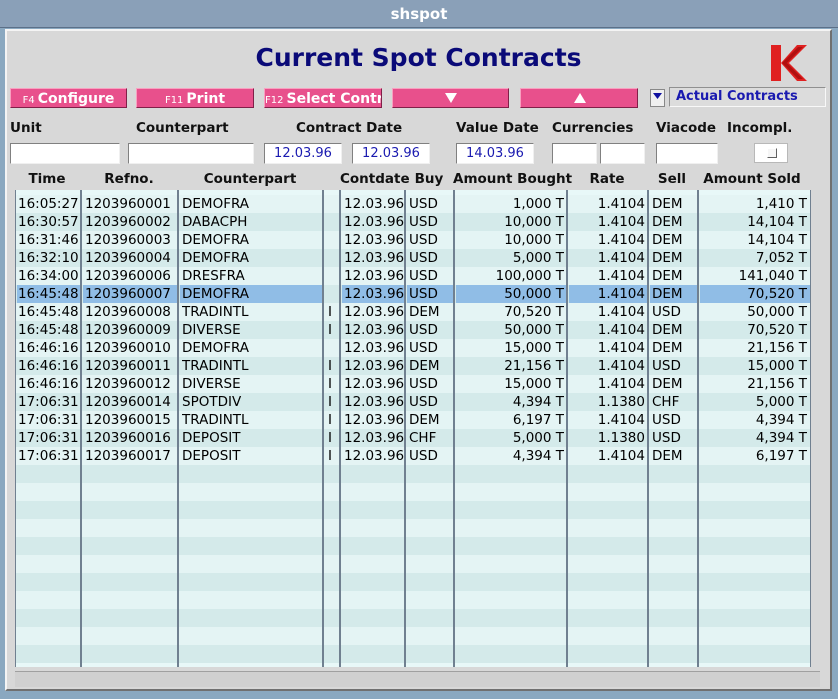  I want to click on incomplete-checkbox, so click(771, 153).